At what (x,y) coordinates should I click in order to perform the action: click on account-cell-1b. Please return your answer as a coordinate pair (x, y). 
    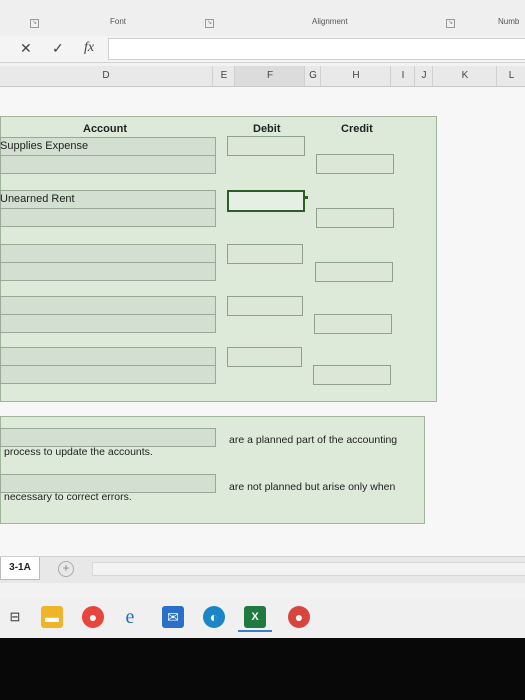
    Looking at the image, I should click on (108, 164).